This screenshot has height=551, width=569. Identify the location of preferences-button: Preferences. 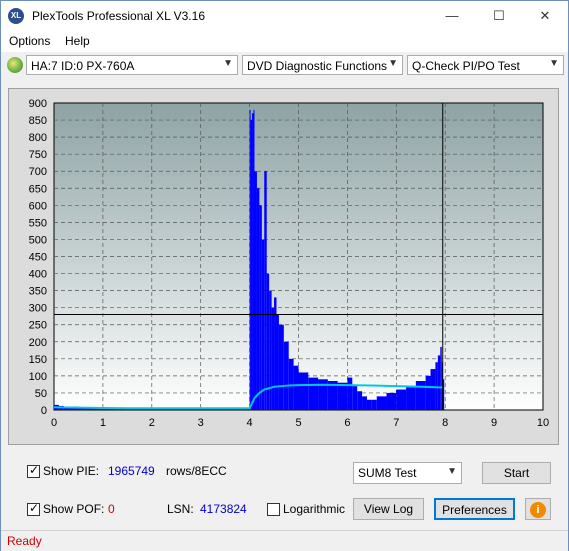
(474, 509).